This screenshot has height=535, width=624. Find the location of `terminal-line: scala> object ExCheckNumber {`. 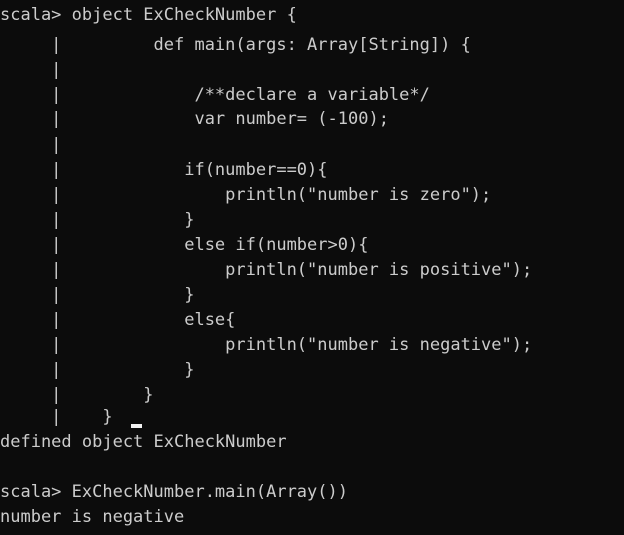

terminal-line: scala> object ExCheckNumber { is located at coordinates (148, 15).